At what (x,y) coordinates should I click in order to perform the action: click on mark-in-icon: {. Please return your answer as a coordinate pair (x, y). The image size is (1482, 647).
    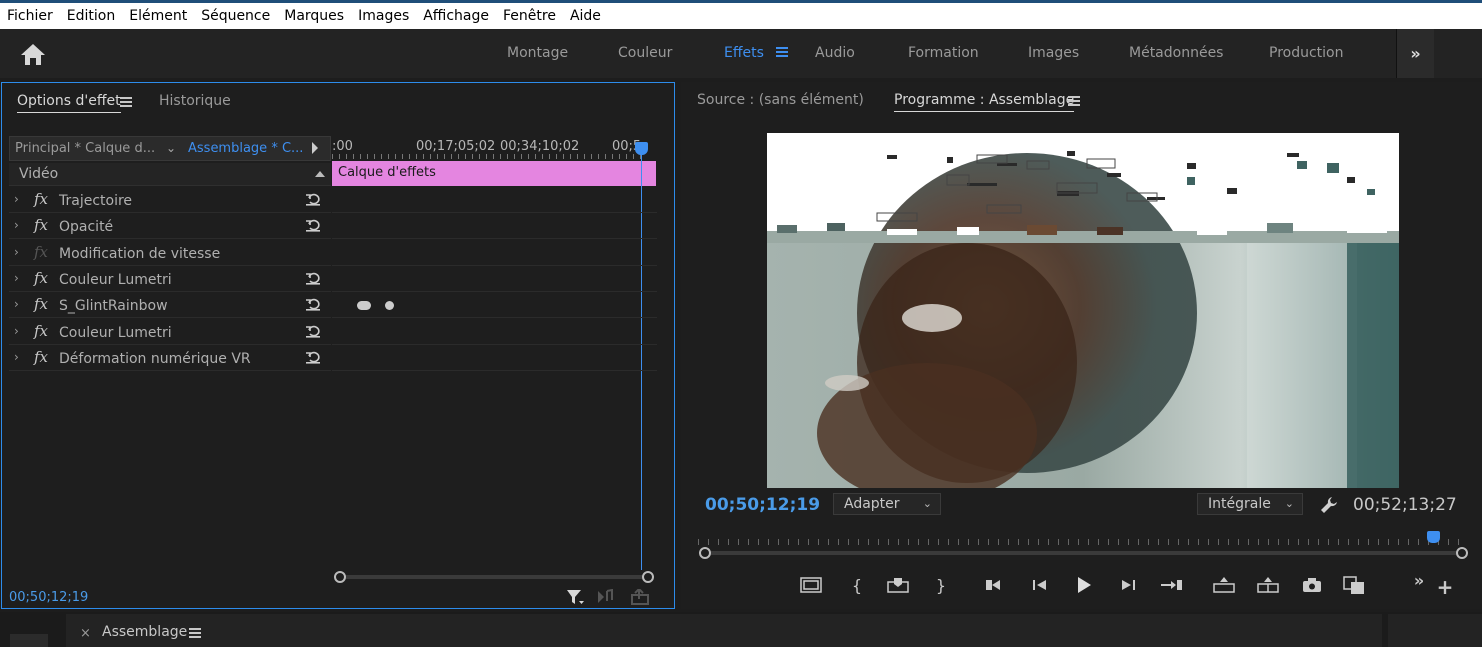
    Looking at the image, I should click on (857, 585).